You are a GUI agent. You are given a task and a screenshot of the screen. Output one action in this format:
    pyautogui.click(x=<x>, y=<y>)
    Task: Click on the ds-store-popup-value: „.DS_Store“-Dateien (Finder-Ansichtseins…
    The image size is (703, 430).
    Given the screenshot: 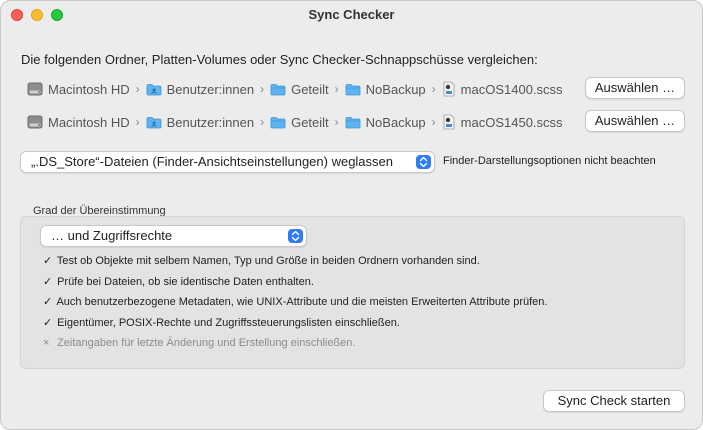 What is the action you would take?
    pyautogui.click(x=212, y=161)
    